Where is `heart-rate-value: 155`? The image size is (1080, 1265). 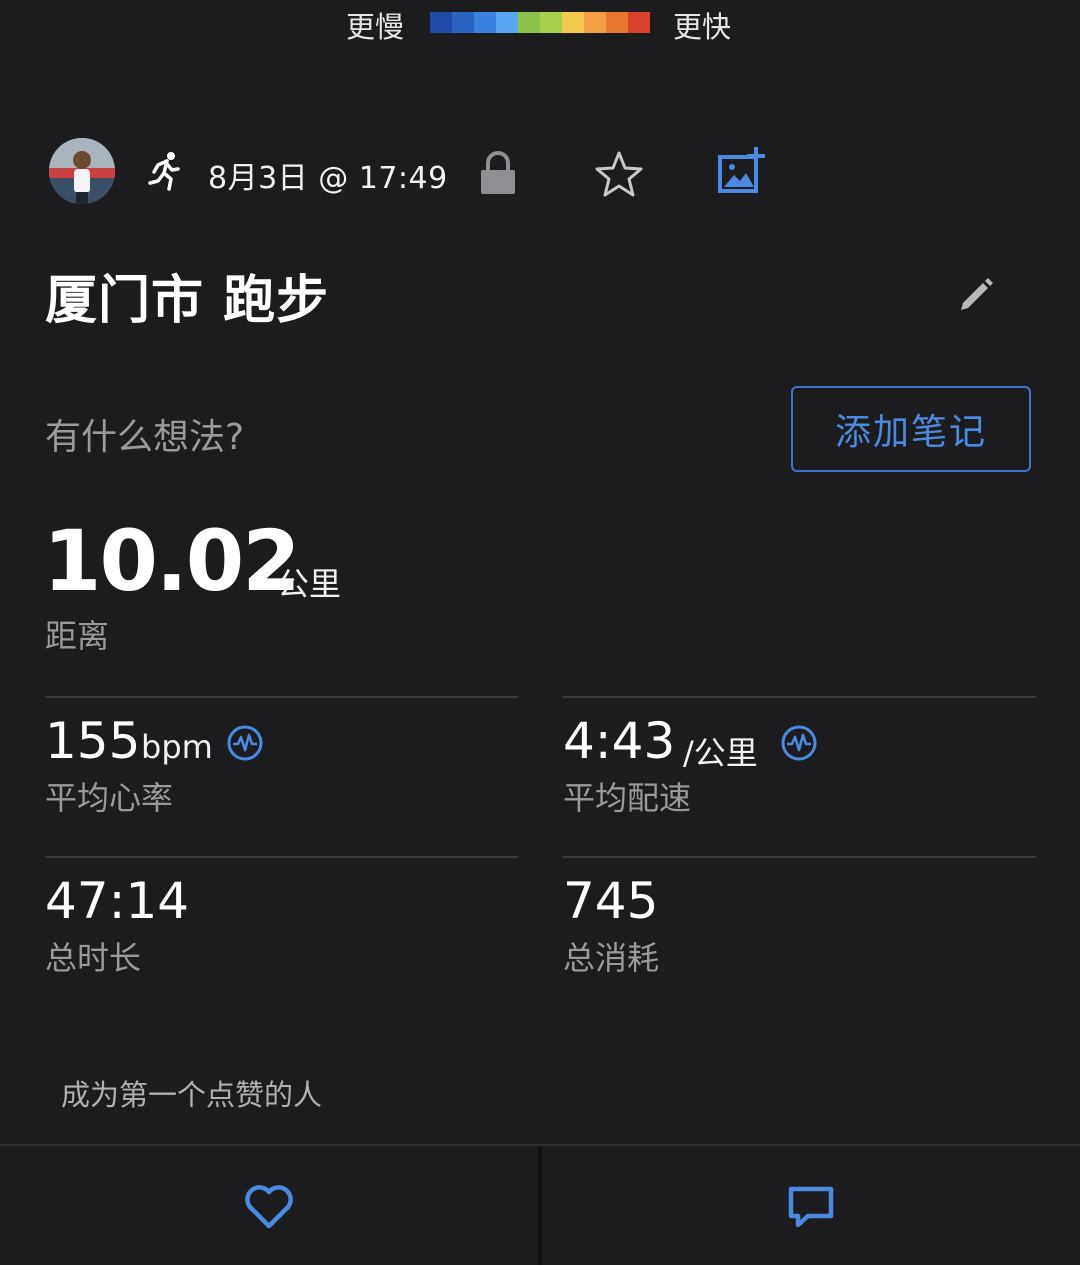 heart-rate-value: 155 is located at coordinates (93, 741).